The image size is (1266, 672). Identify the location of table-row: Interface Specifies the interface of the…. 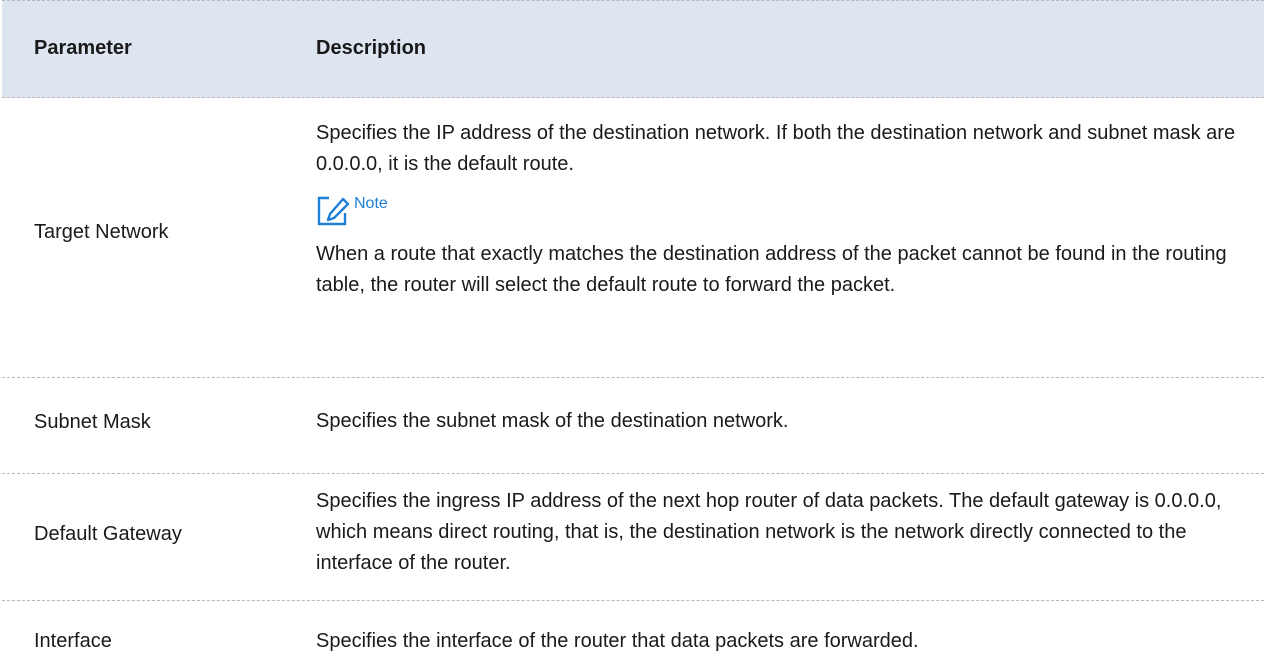
(633, 636).